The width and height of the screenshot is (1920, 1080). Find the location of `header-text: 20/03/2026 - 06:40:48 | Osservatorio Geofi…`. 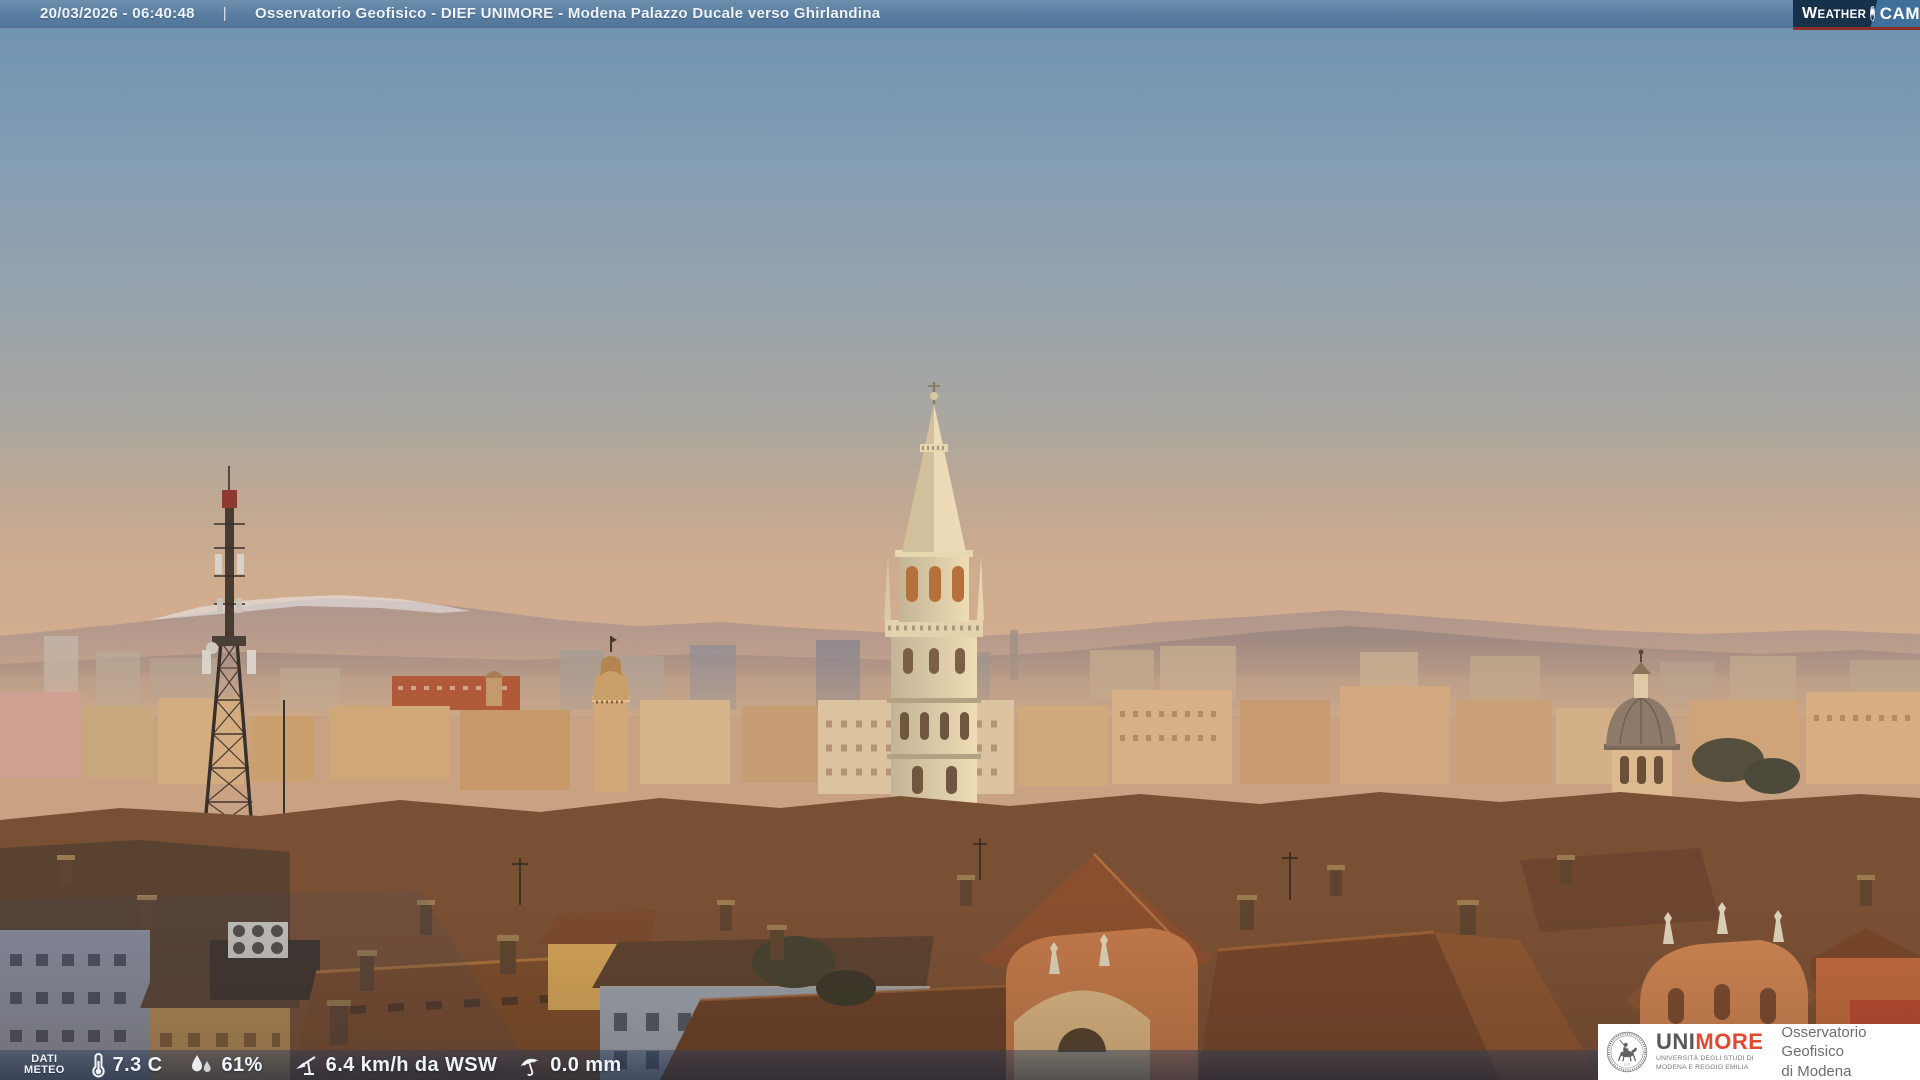

header-text: 20/03/2026 - 06:40:48 | Osservatorio Geofi… is located at coordinates (460, 13).